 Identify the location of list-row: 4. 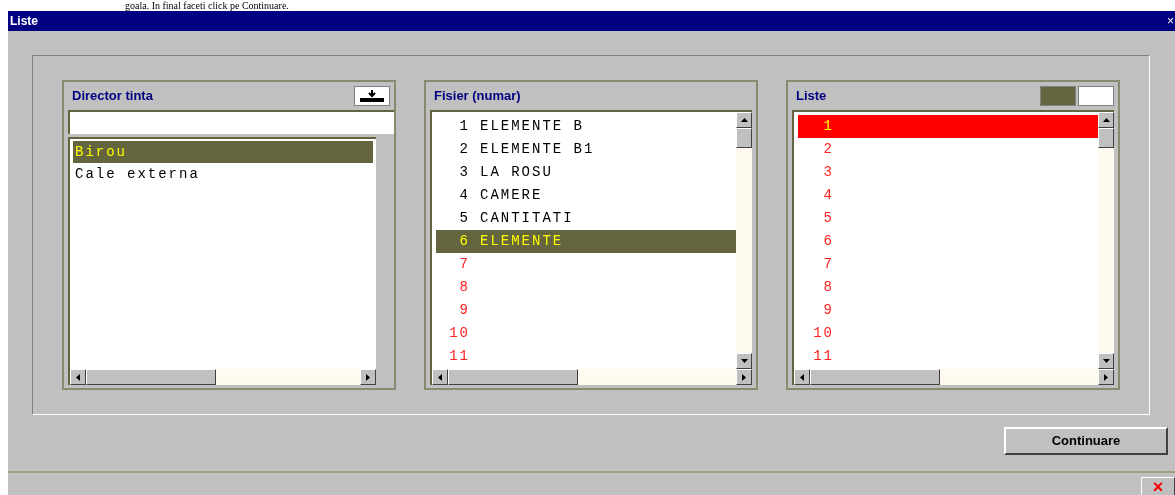
(948, 195).